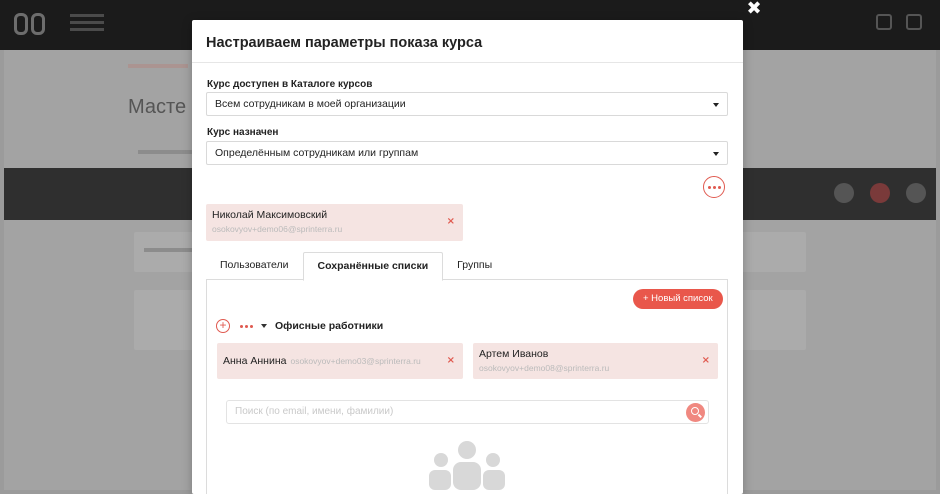 Image resolution: width=940 pixels, height=494 pixels. I want to click on logo-text, so click(90, 25).